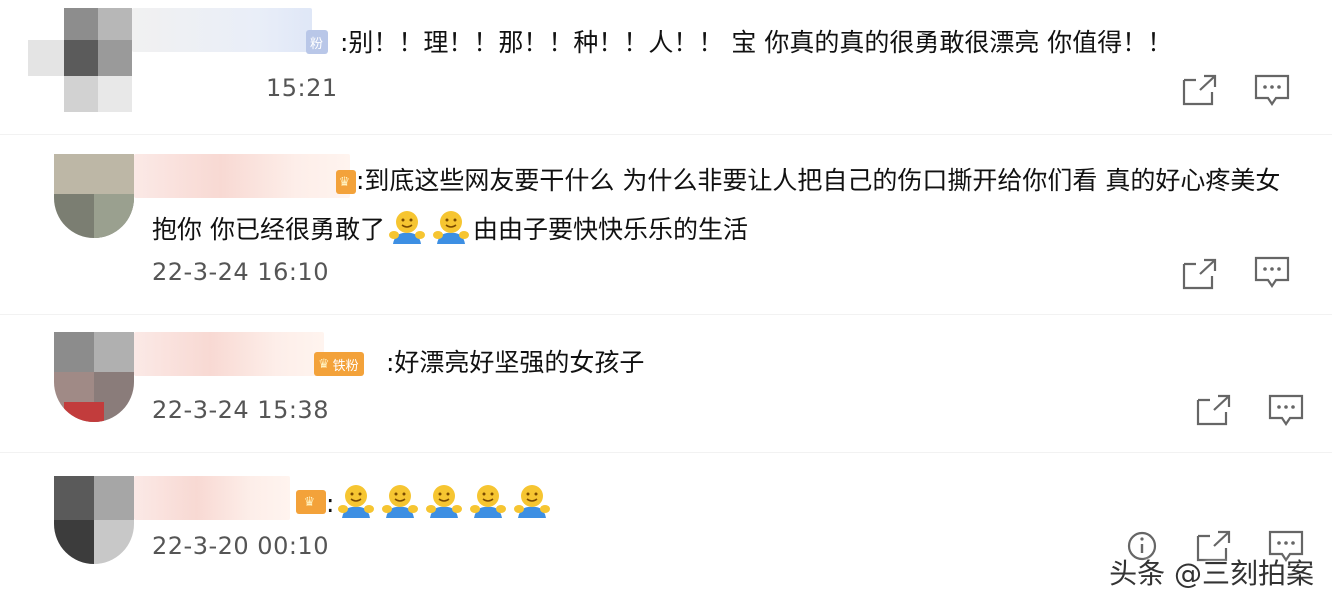 This screenshot has width=1332, height=606. What do you see at coordinates (515, 362) in the screenshot?
I see `comment-text: :好漂亮好坚强的女孩子` at bounding box center [515, 362].